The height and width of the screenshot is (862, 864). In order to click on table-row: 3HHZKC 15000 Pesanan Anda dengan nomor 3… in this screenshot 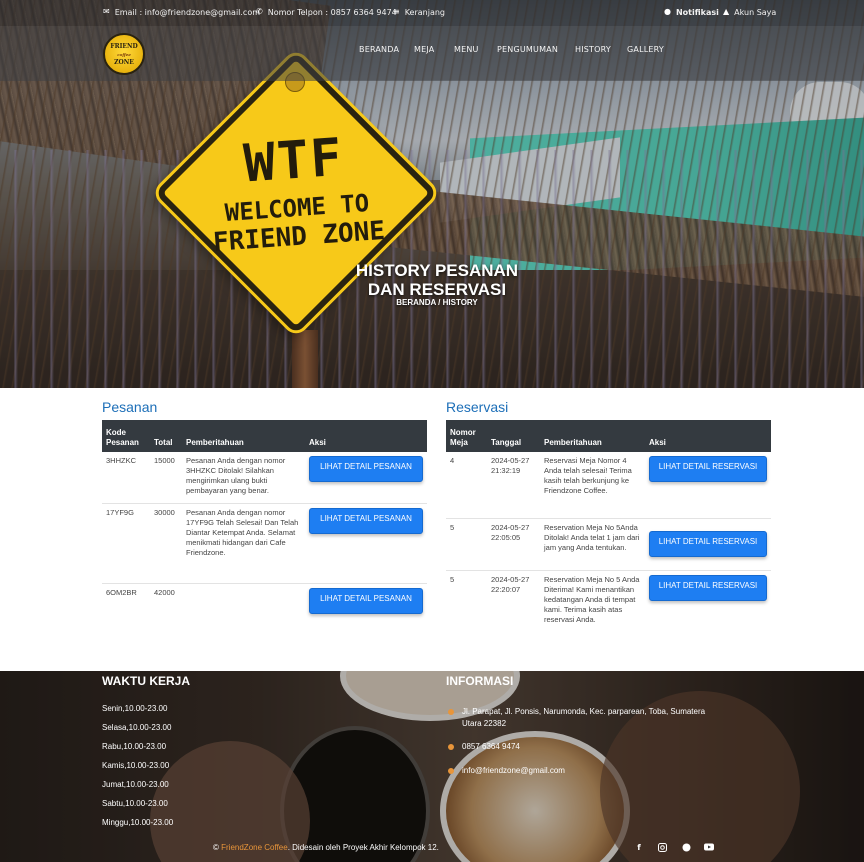, I will do `click(264, 478)`.